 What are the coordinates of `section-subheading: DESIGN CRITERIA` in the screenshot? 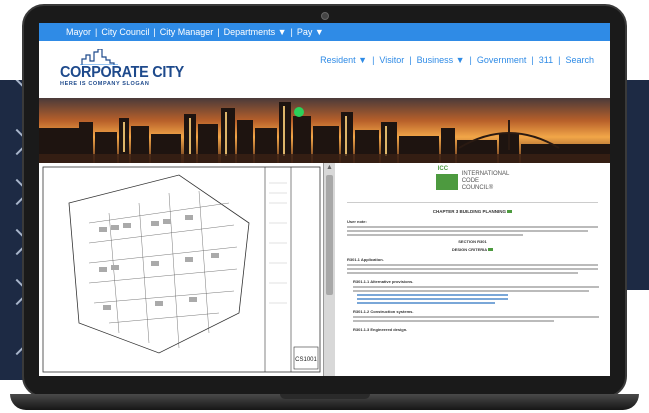 It's located at (472, 249).